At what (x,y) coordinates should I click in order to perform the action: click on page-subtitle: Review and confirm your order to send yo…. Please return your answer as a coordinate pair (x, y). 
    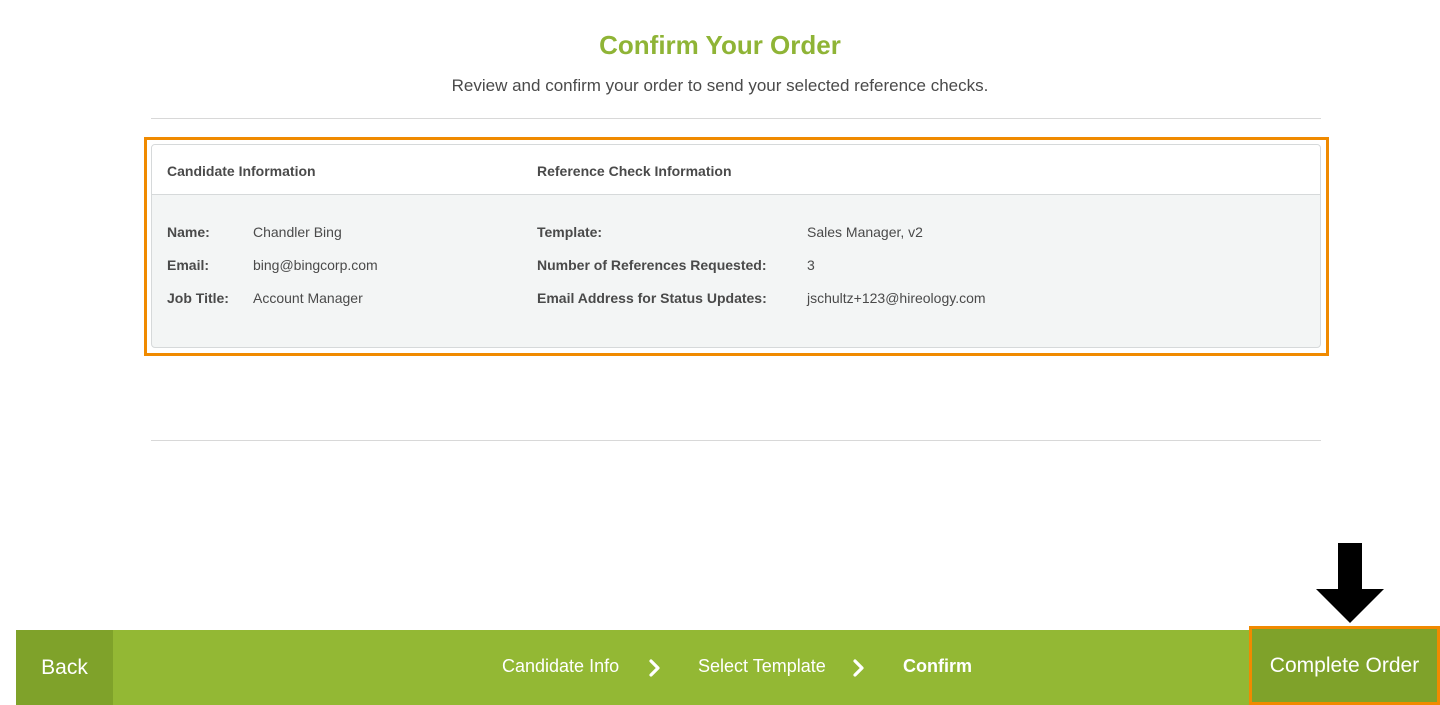
    Looking at the image, I should click on (720, 85).